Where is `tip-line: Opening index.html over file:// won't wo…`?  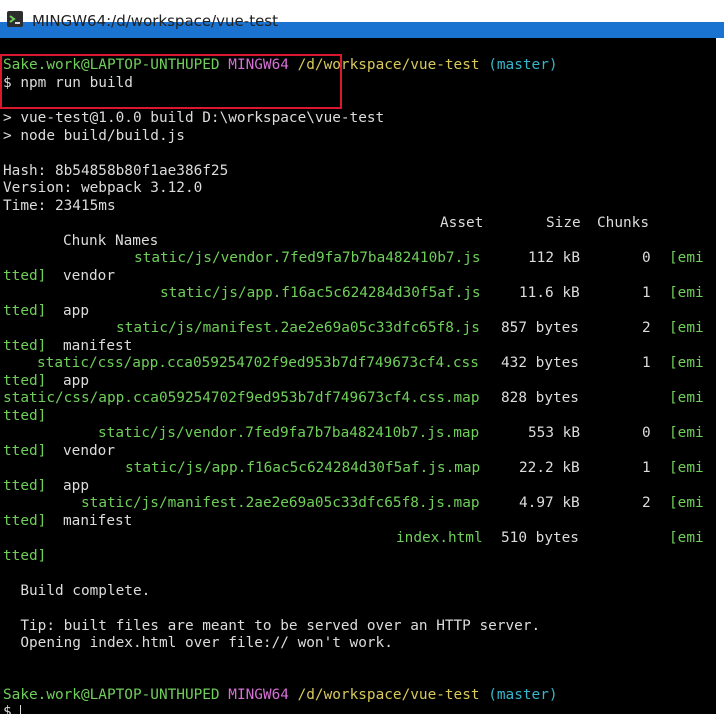 tip-line: Opening index.html over file:// won't wo… is located at coordinates (198, 643).